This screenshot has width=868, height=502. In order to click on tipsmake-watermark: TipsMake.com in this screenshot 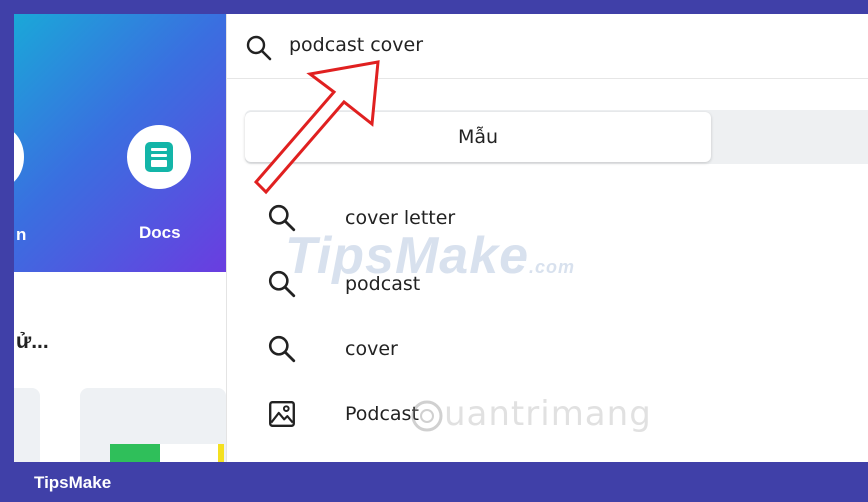, I will do `click(430, 256)`.